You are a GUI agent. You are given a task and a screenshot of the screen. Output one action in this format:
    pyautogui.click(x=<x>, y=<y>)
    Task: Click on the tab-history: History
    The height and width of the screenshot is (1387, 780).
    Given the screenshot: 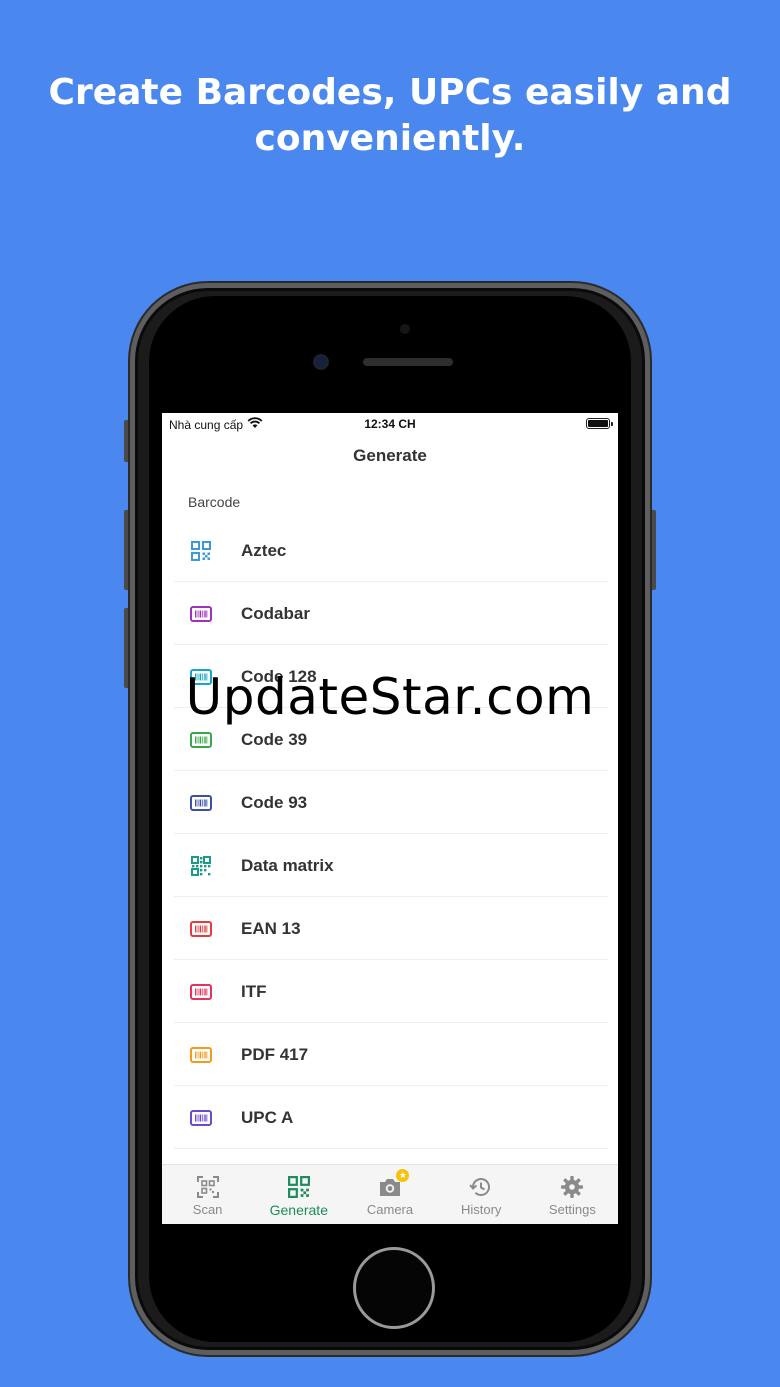 What is the action you would take?
    pyautogui.click(x=481, y=1194)
    